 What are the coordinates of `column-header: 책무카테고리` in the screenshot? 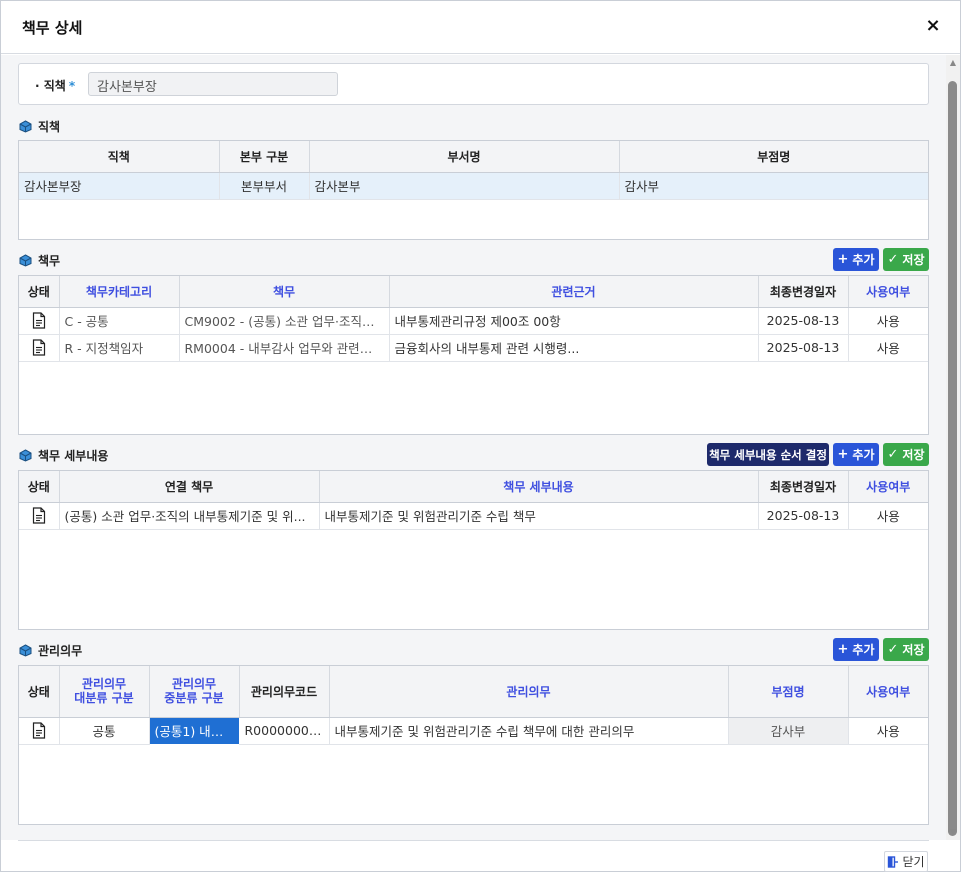 It's located at (119, 292).